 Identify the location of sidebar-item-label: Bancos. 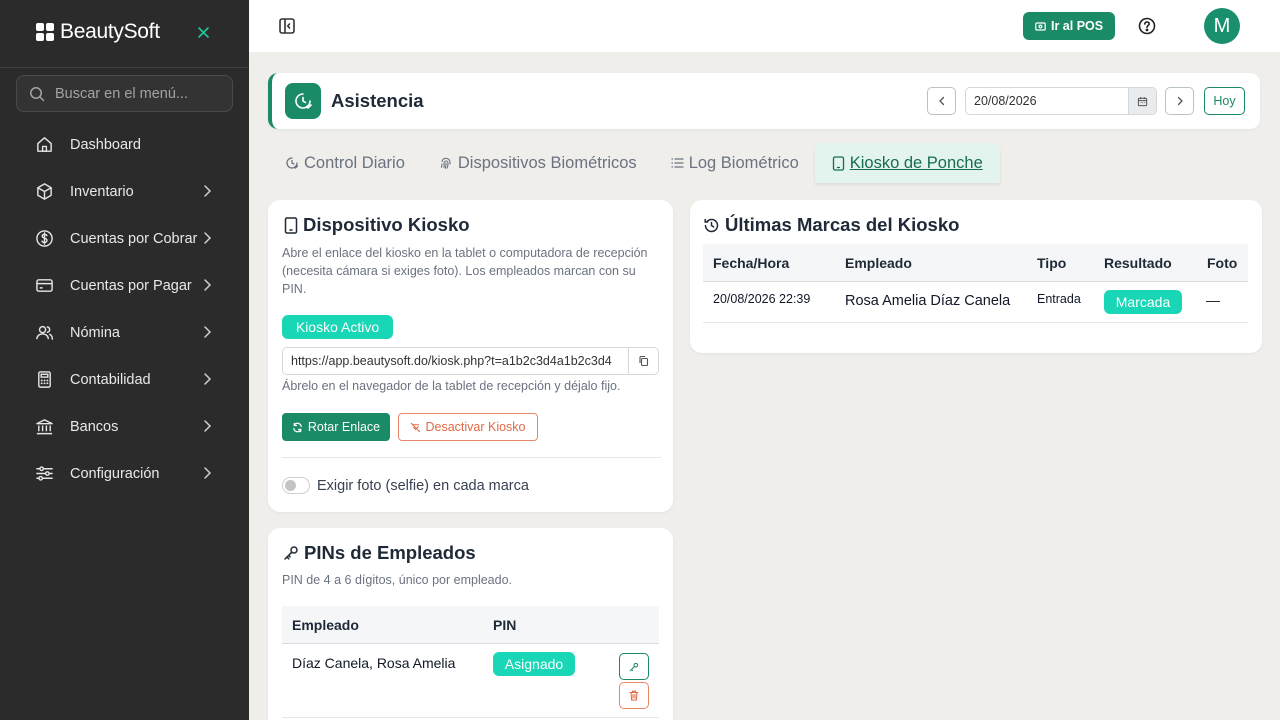
(94, 426).